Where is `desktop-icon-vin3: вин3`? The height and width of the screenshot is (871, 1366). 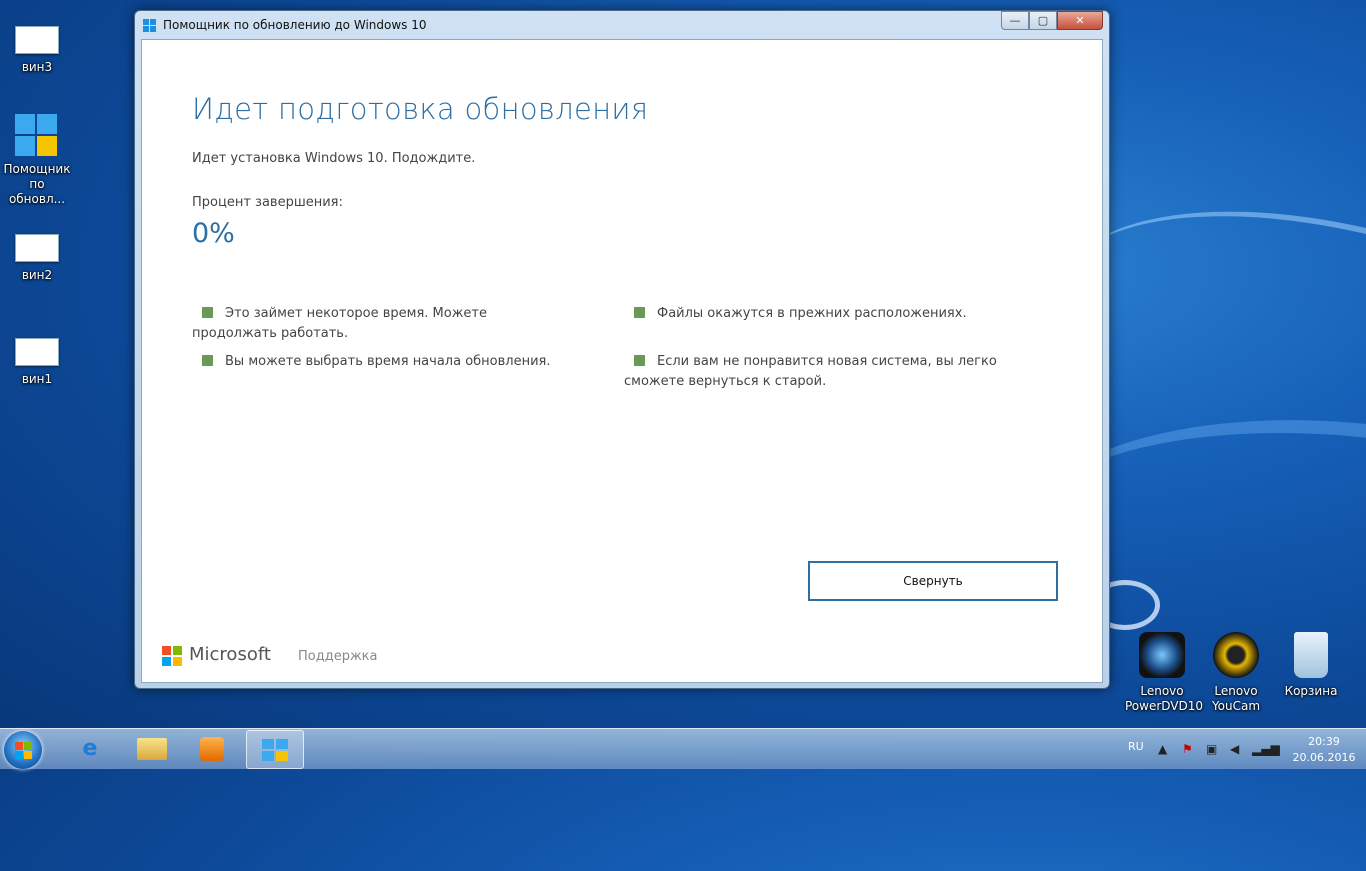
desktop-icon-vin3: вин3 is located at coordinates (37, 50).